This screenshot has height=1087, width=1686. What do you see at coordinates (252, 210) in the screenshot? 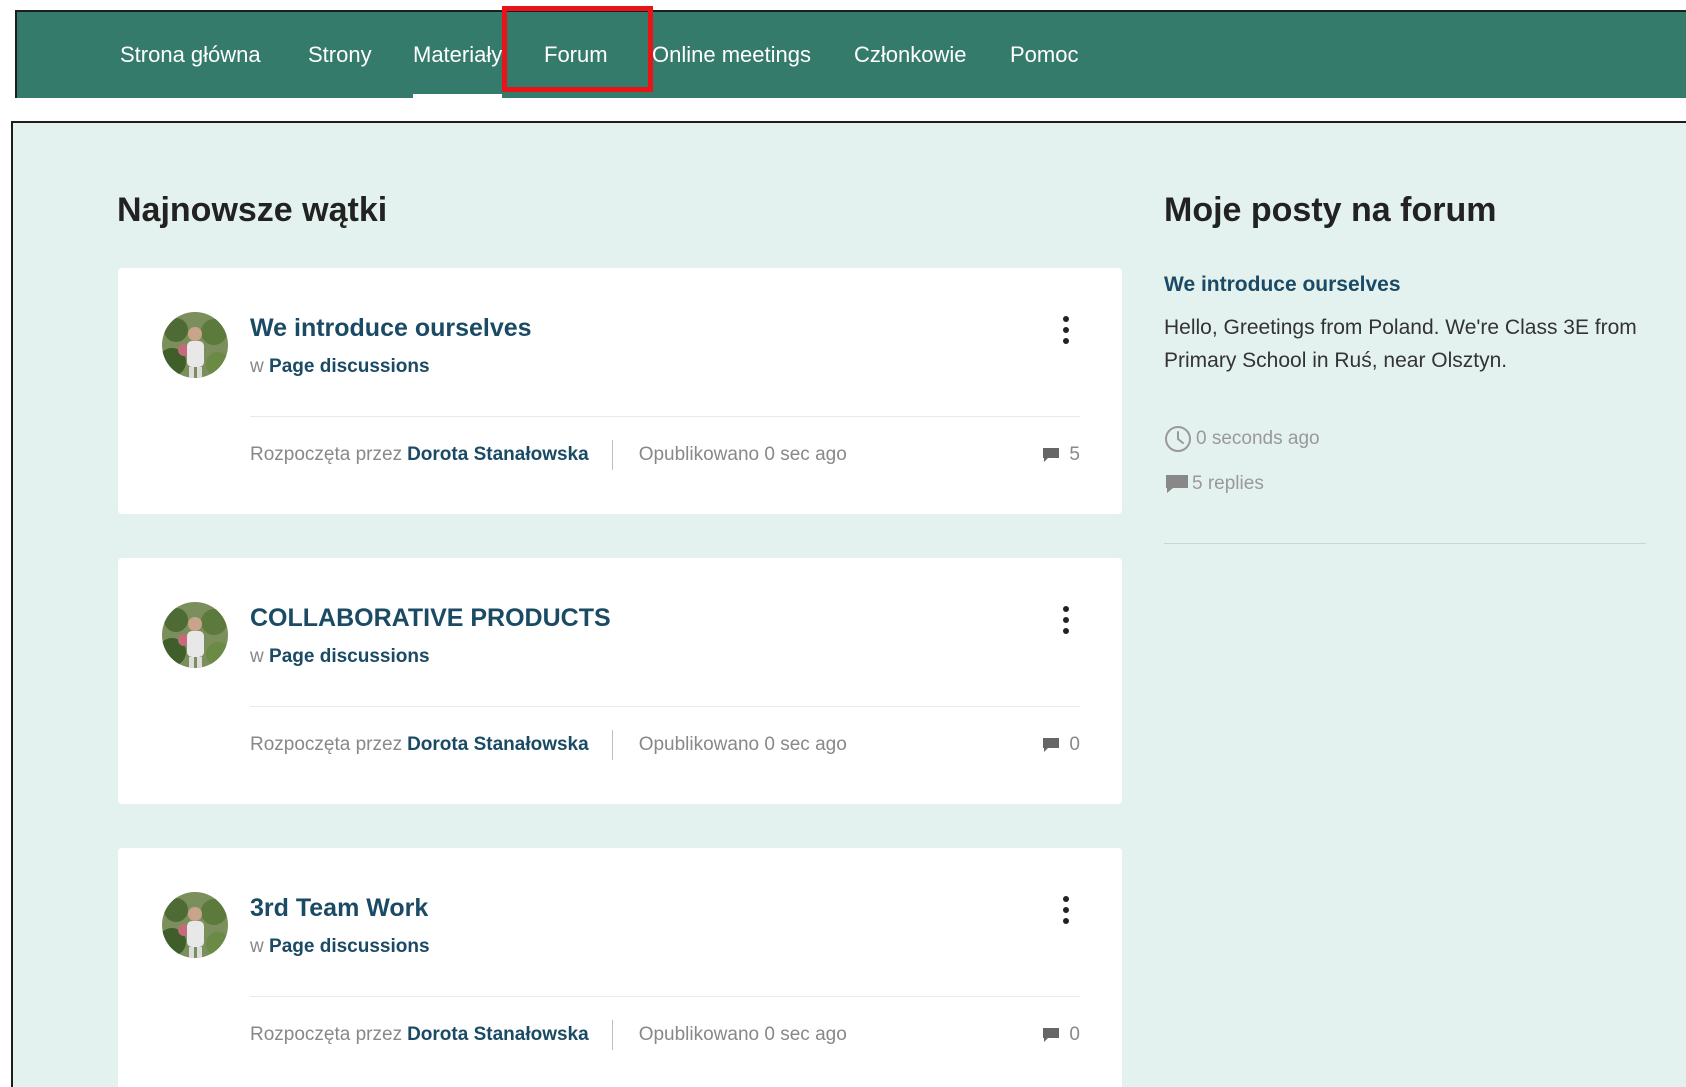
I see `latest-threads-heading: Najnowsze wątki` at bounding box center [252, 210].